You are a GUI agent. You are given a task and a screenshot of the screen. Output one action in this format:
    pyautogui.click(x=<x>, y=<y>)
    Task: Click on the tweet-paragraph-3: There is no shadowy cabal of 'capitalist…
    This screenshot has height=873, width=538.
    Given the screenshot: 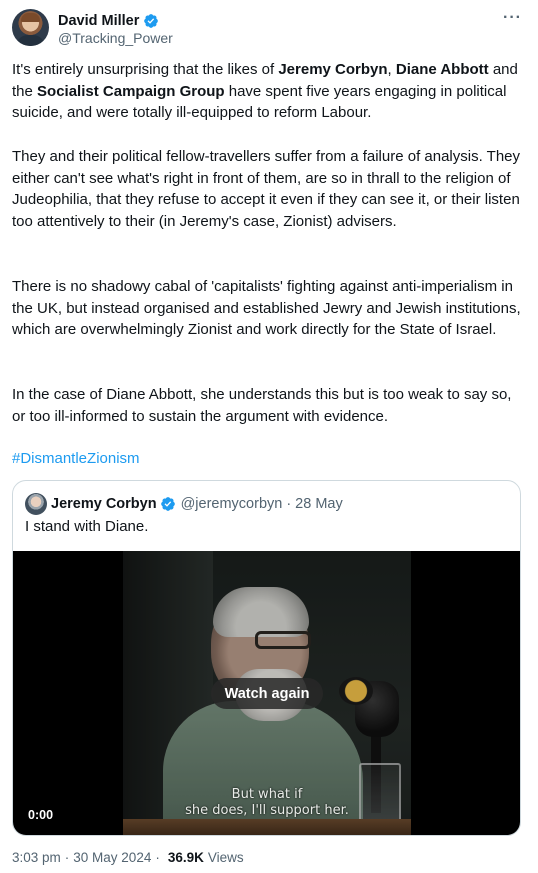 What is the action you would take?
    pyautogui.click(x=266, y=308)
    